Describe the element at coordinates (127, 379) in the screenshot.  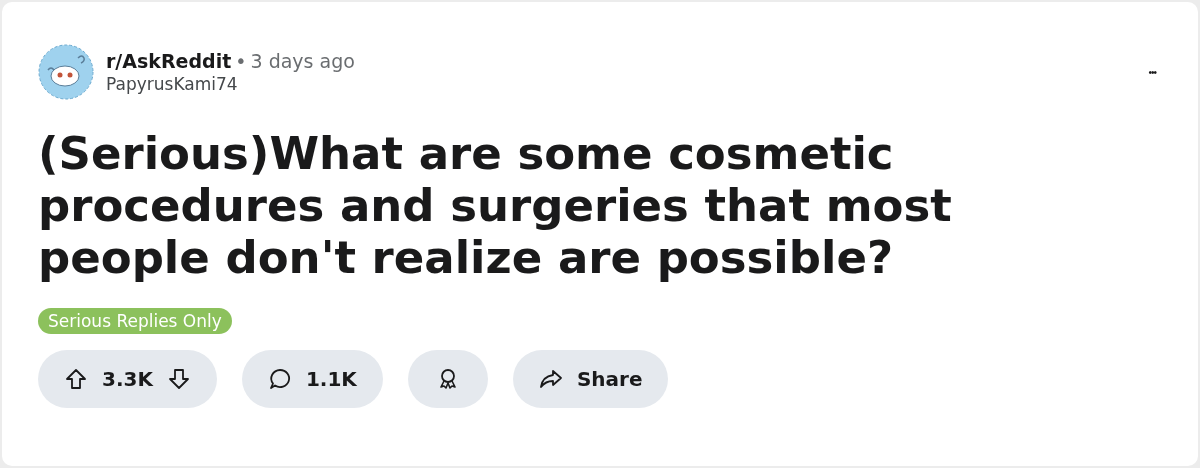
I see `vote-count: 3.3K` at that location.